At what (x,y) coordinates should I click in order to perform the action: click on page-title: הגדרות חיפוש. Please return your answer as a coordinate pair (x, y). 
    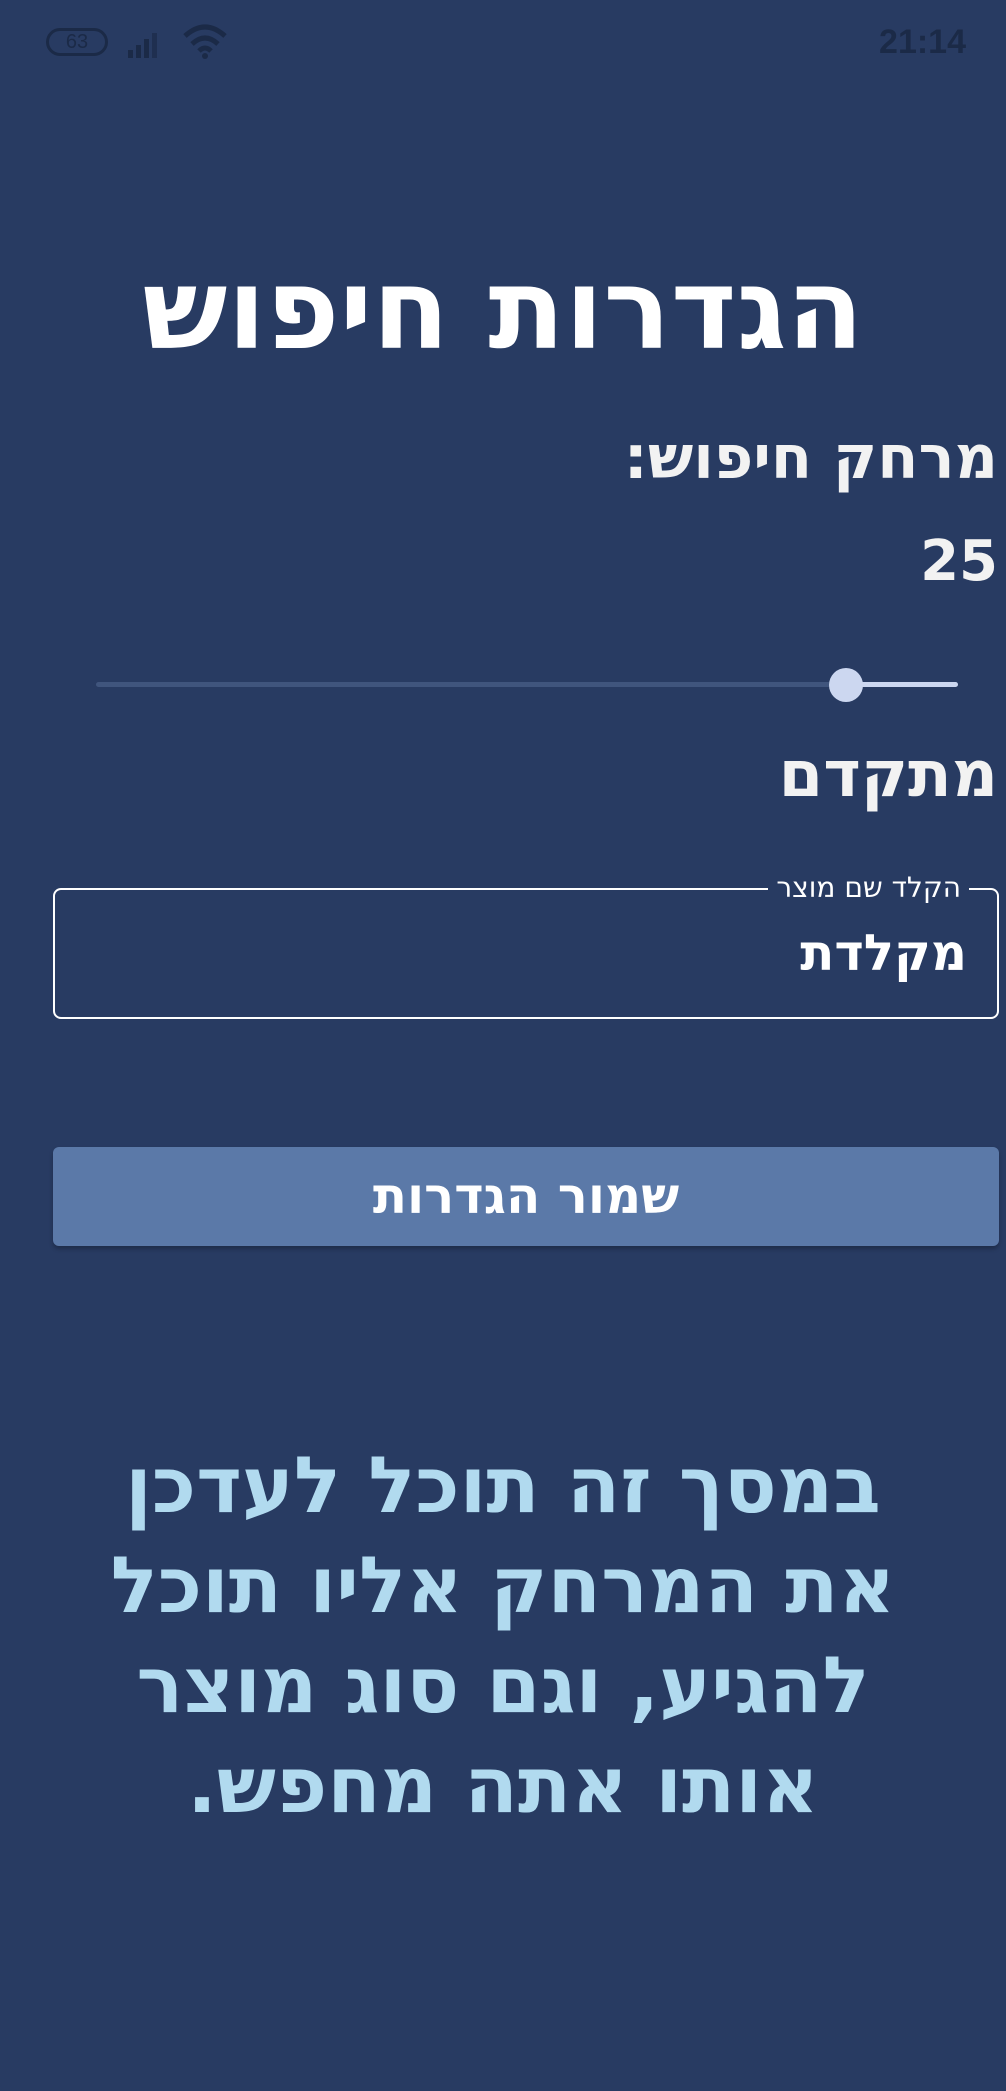
    Looking at the image, I should click on (503, 310).